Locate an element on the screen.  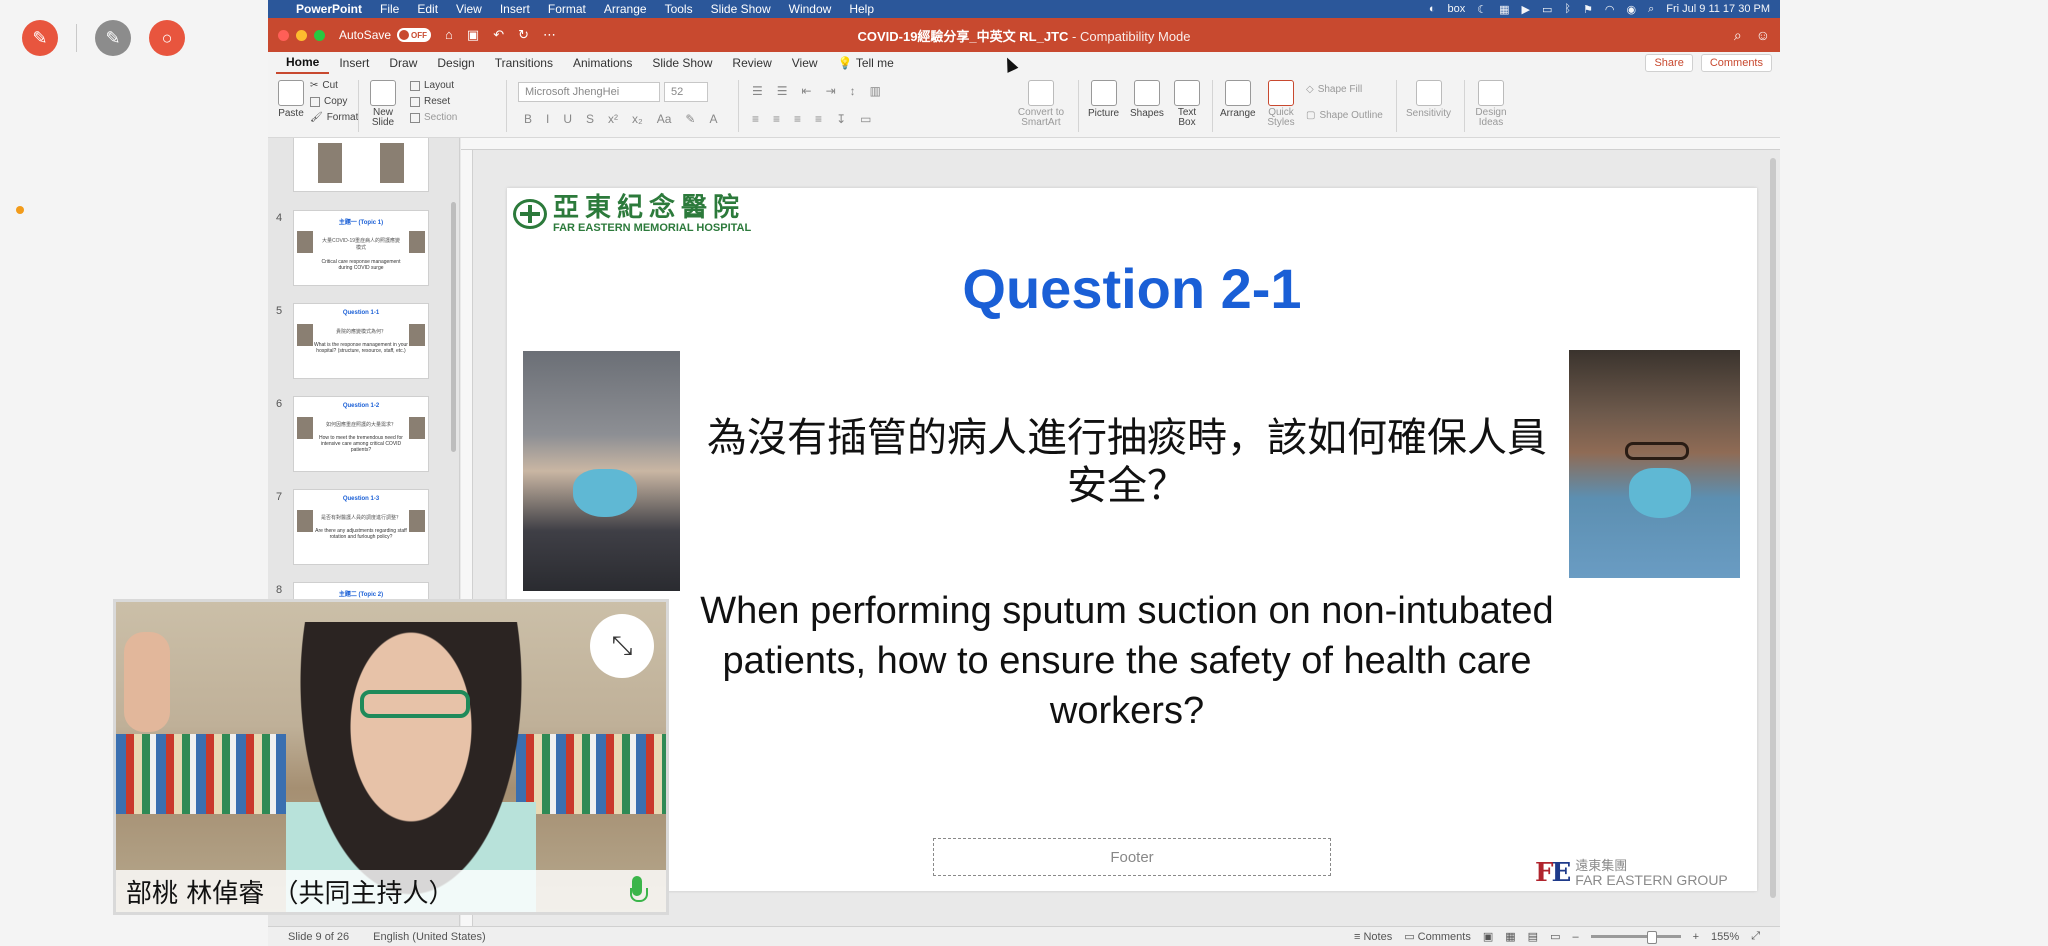
menu-help: Help is located at coordinates (861, 9).